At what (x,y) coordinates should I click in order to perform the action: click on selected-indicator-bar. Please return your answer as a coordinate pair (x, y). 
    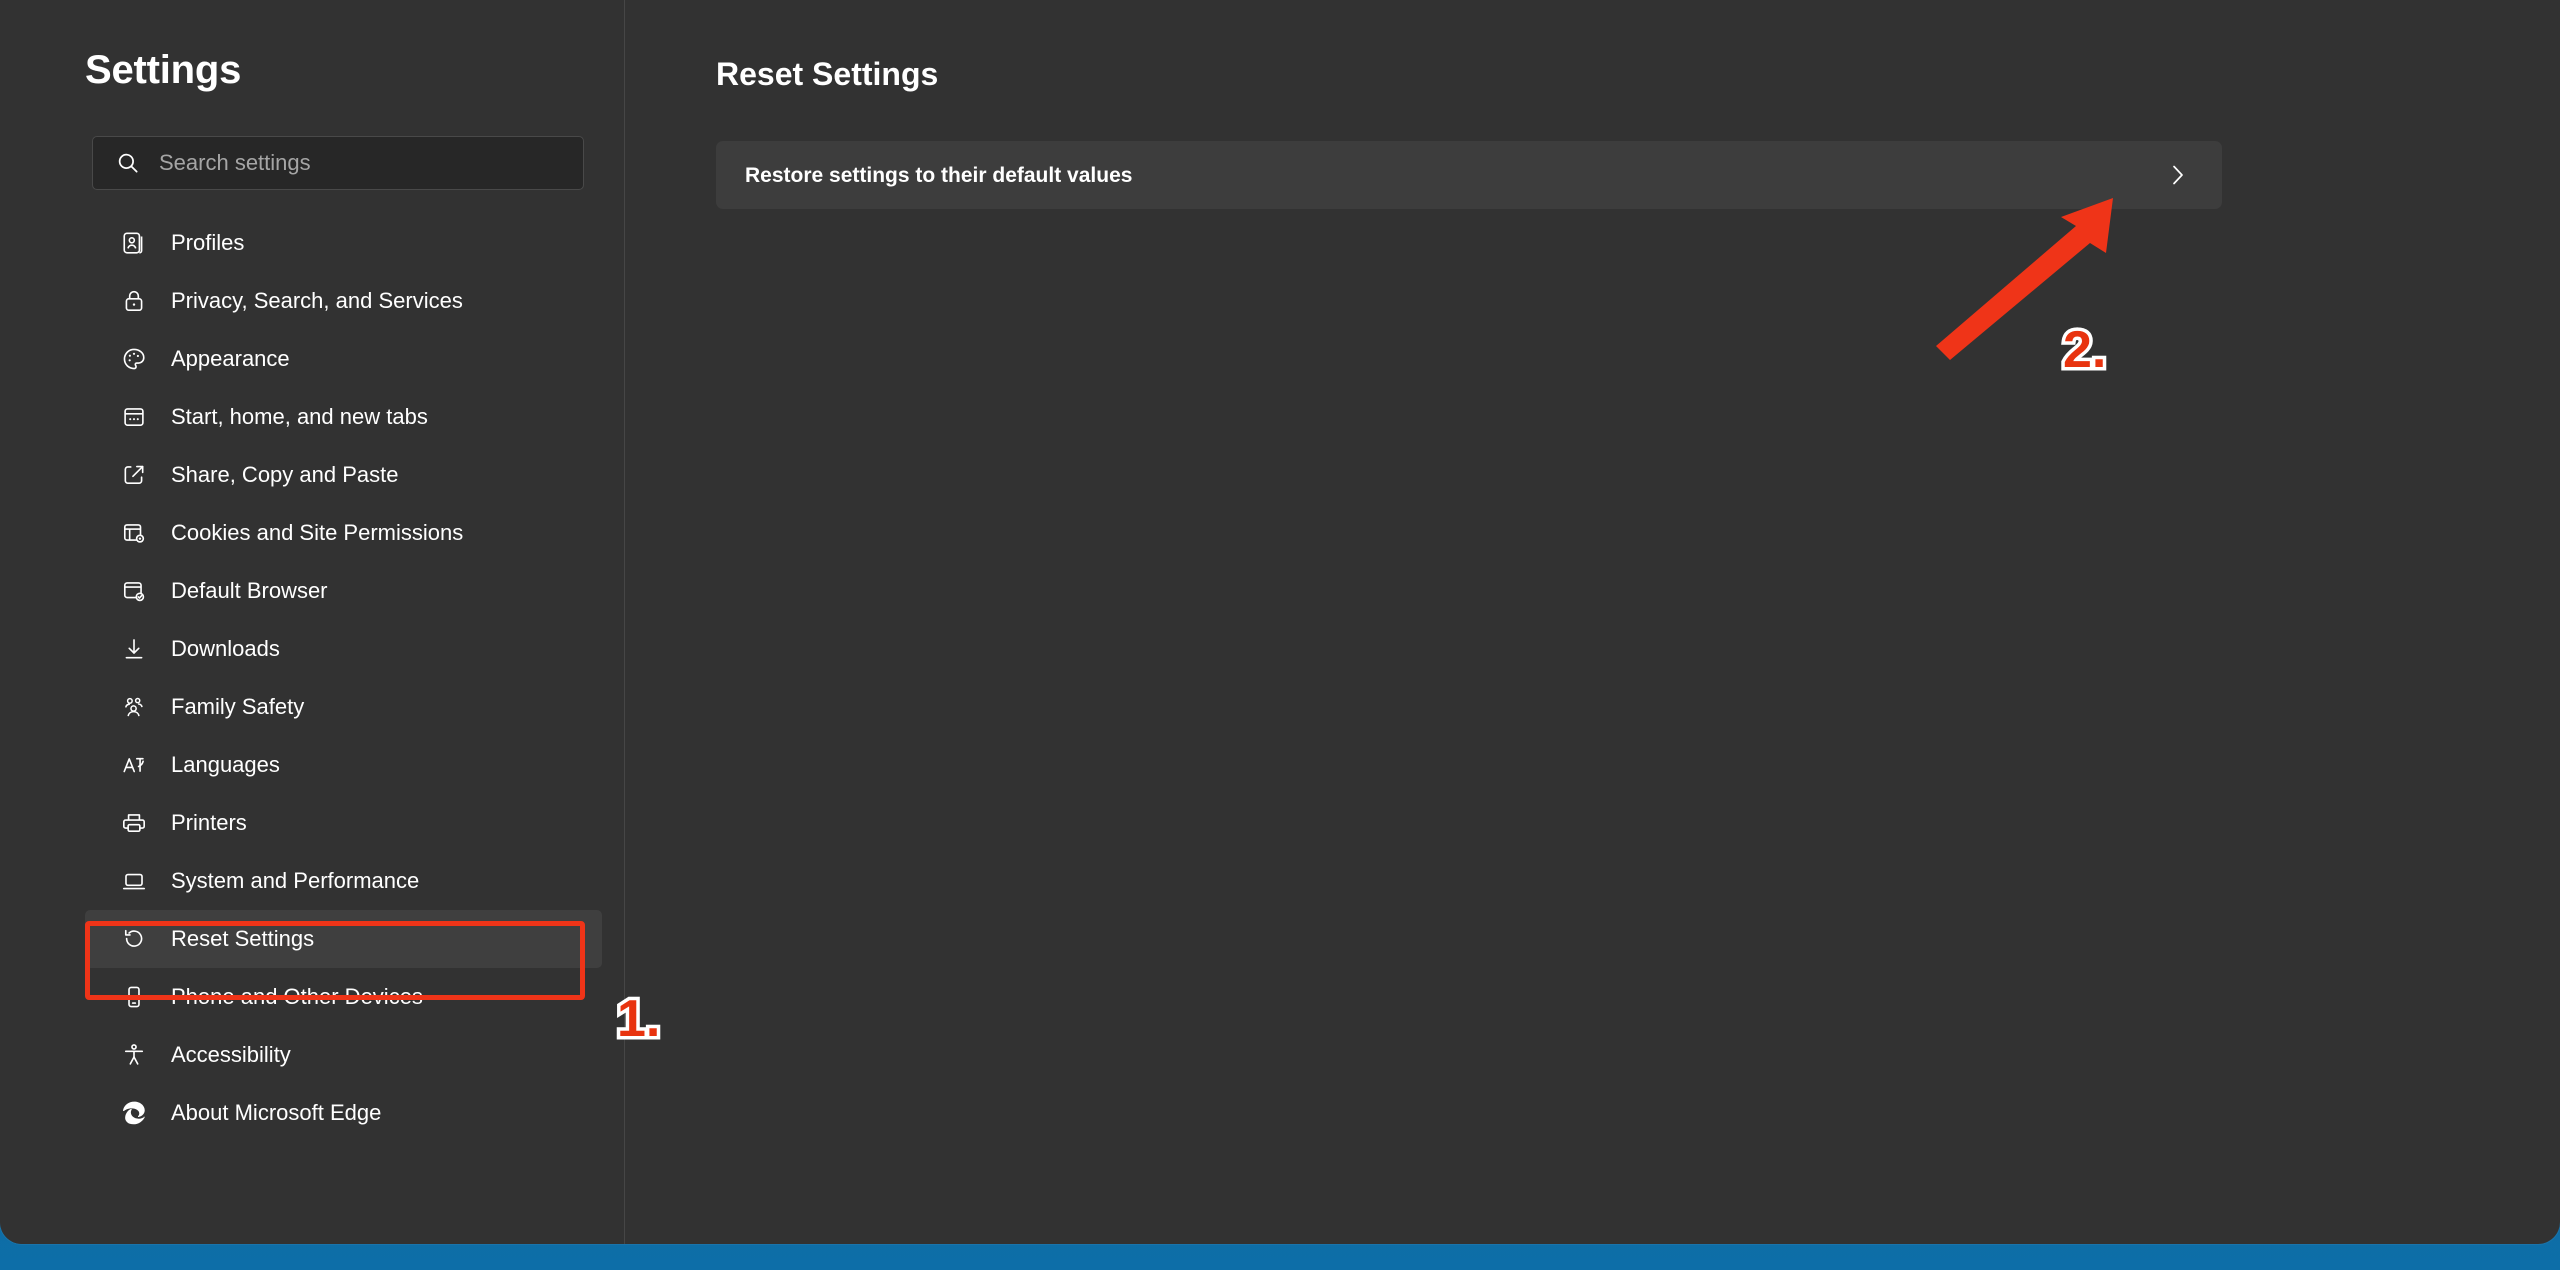
    Looking at the image, I should click on (87, 939).